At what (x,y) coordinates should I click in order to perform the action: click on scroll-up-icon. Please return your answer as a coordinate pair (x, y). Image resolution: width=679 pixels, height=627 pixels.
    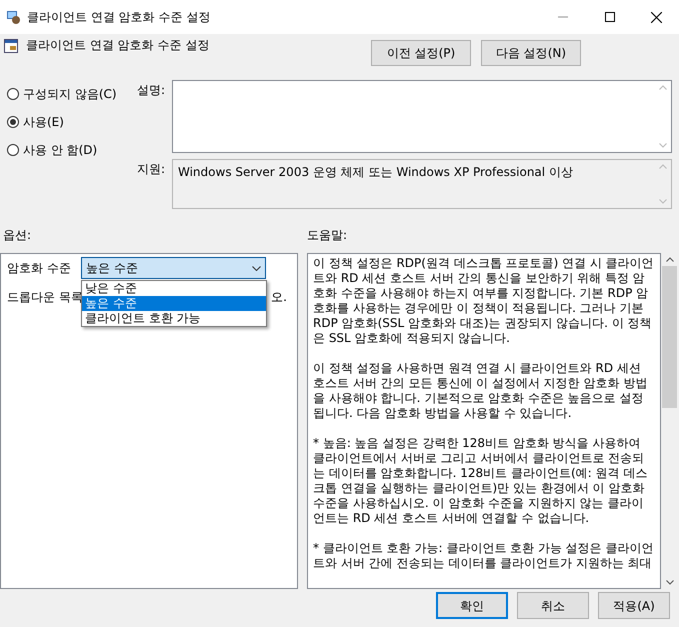
    Looking at the image, I should click on (670, 259).